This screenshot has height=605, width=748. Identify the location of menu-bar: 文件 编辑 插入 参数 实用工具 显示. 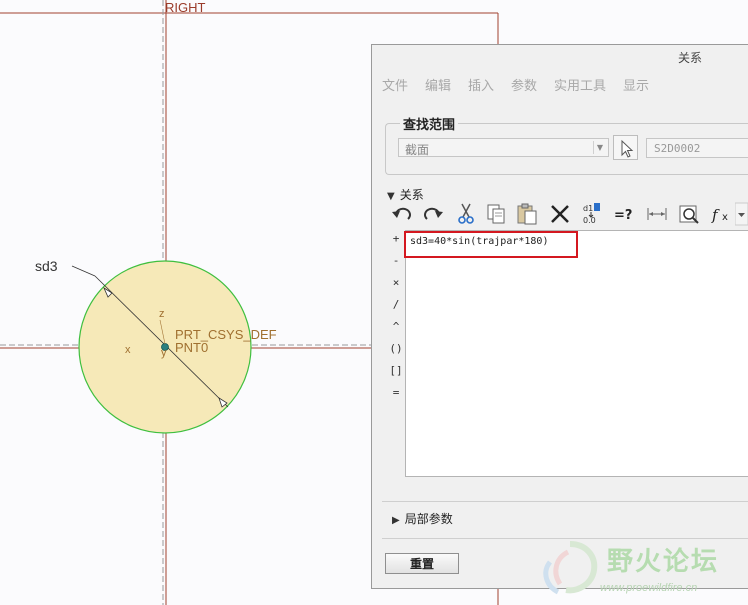
(560, 82).